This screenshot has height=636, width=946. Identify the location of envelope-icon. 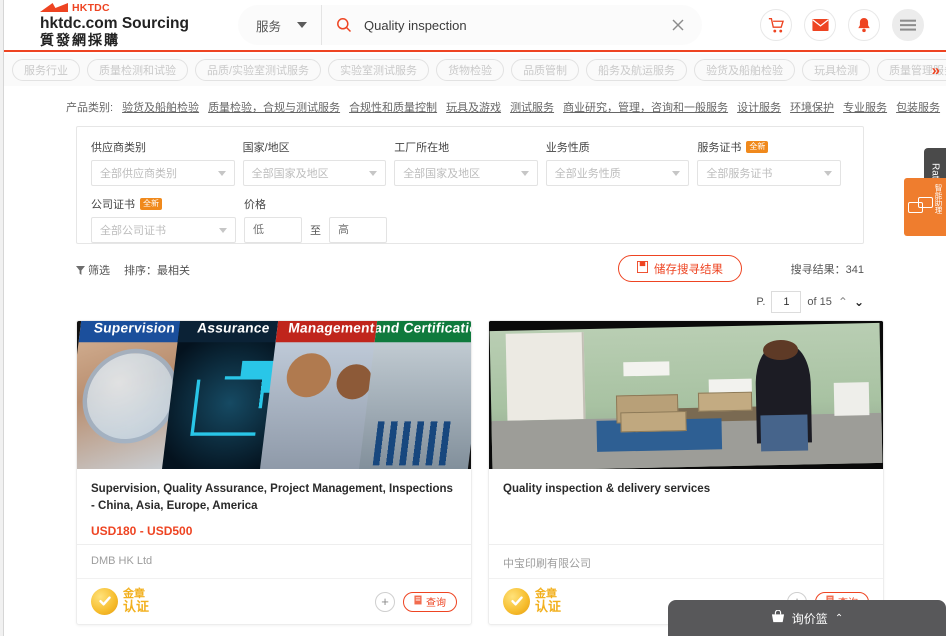
(820, 25).